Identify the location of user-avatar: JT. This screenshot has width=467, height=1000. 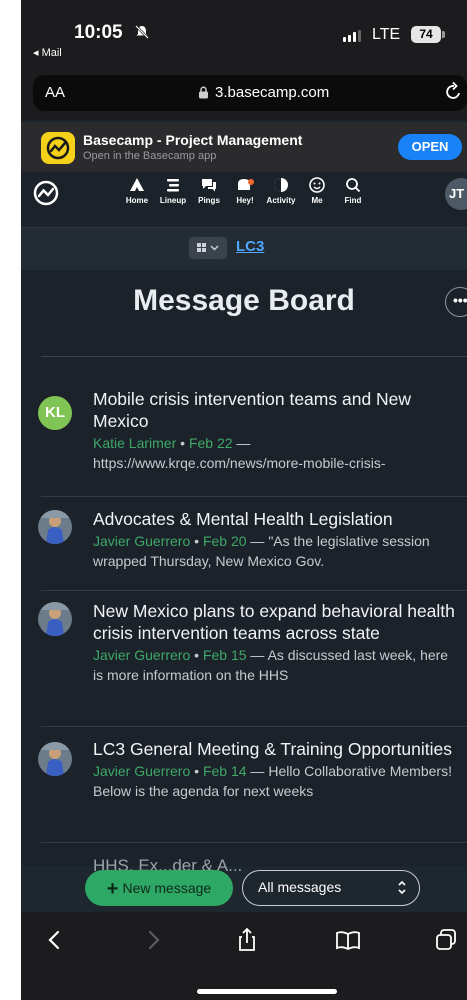
(456, 194).